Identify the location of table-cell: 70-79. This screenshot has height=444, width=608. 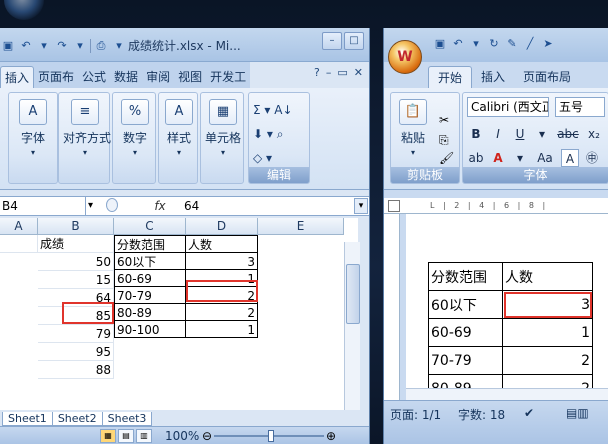
(465, 360).